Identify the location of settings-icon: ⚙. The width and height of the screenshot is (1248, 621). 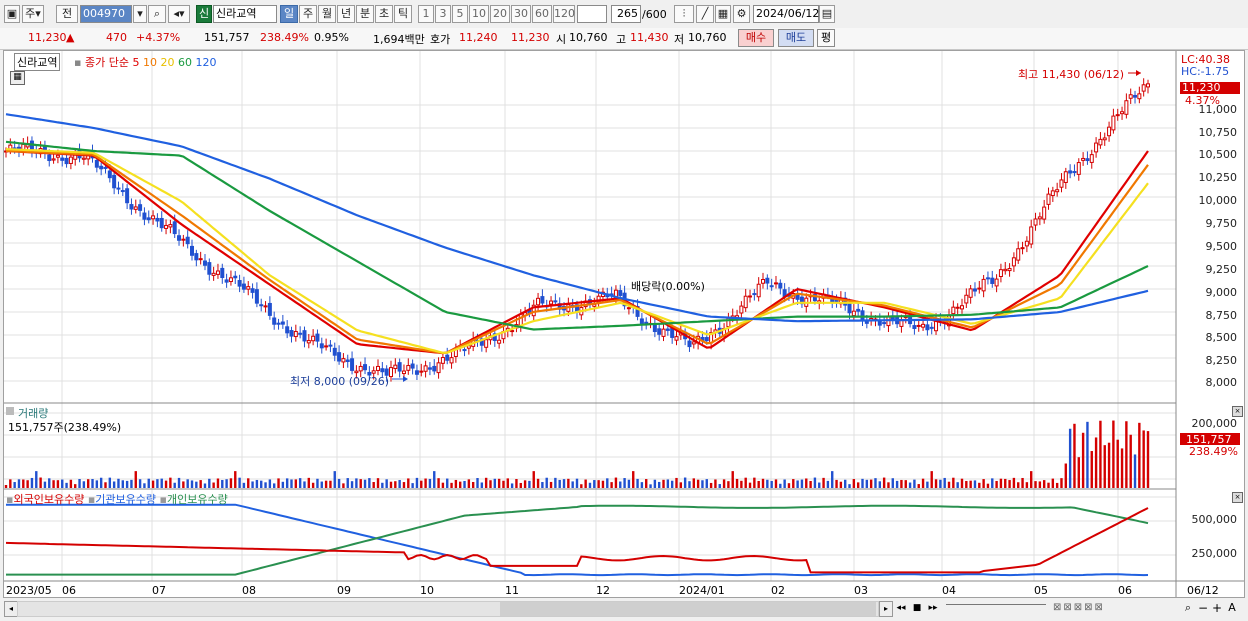
(741, 14).